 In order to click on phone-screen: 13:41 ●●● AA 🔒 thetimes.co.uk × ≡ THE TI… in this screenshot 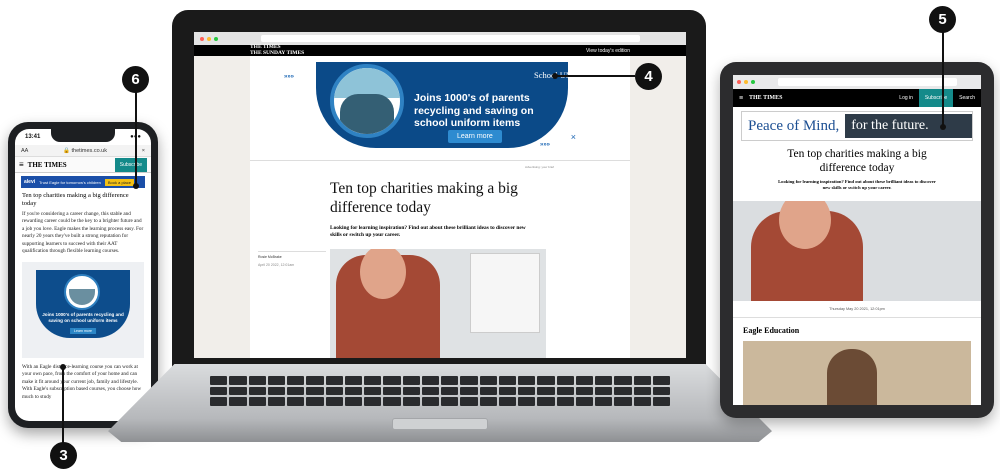, I will do `click(83, 275)`.